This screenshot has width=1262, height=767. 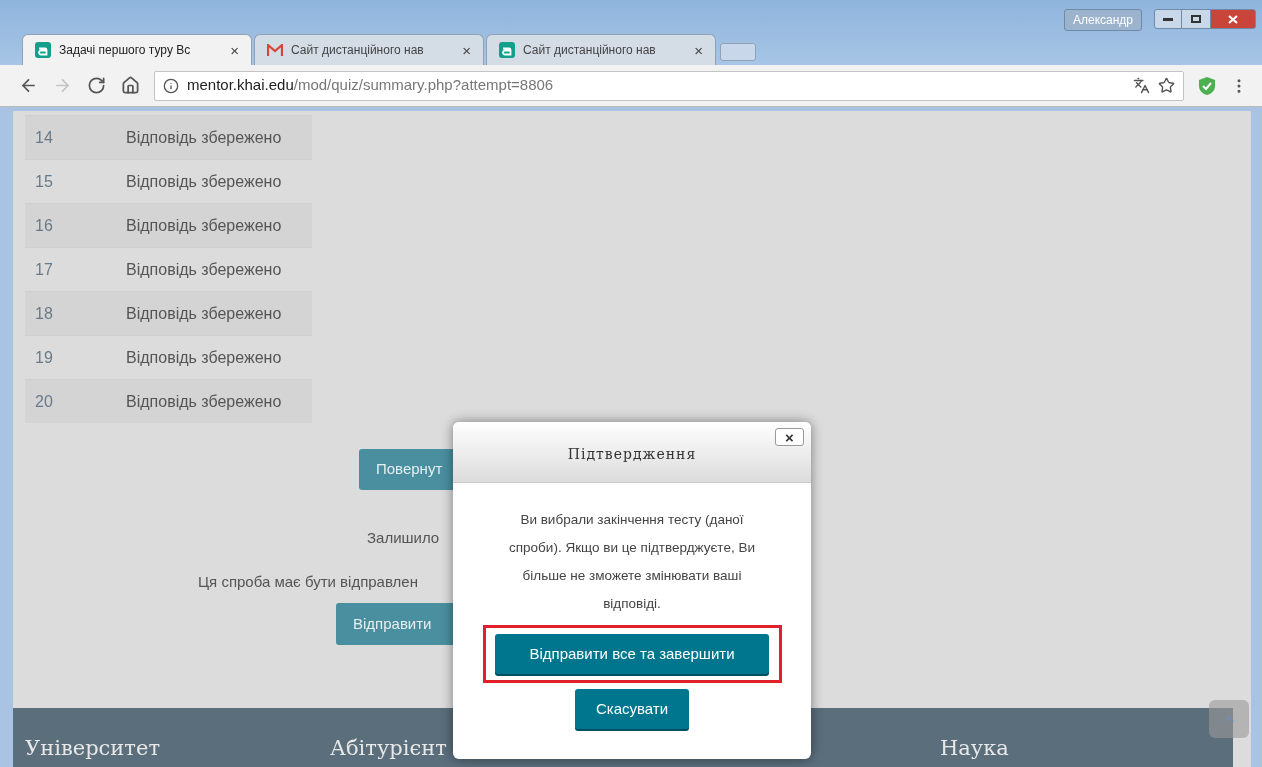 I want to click on address-bar: mentor.khai.edu/mod/quiz/summary.php?attempt=8806, so click(x=669, y=85).